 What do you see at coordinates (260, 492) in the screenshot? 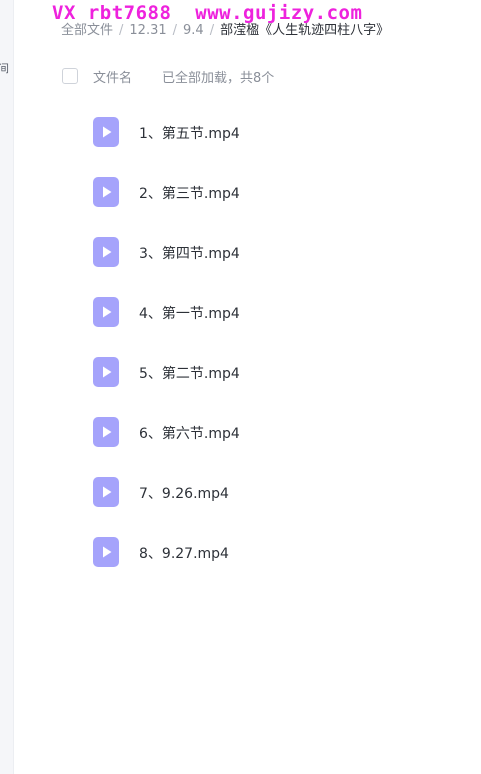
I see `file-row: 7、9.26.mp4` at bounding box center [260, 492].